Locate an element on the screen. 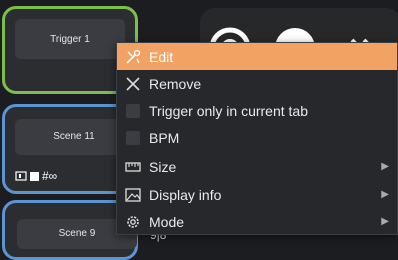 The image size is (398, 260). menu-item-remove: Remove is located at coordinates (257, 83).